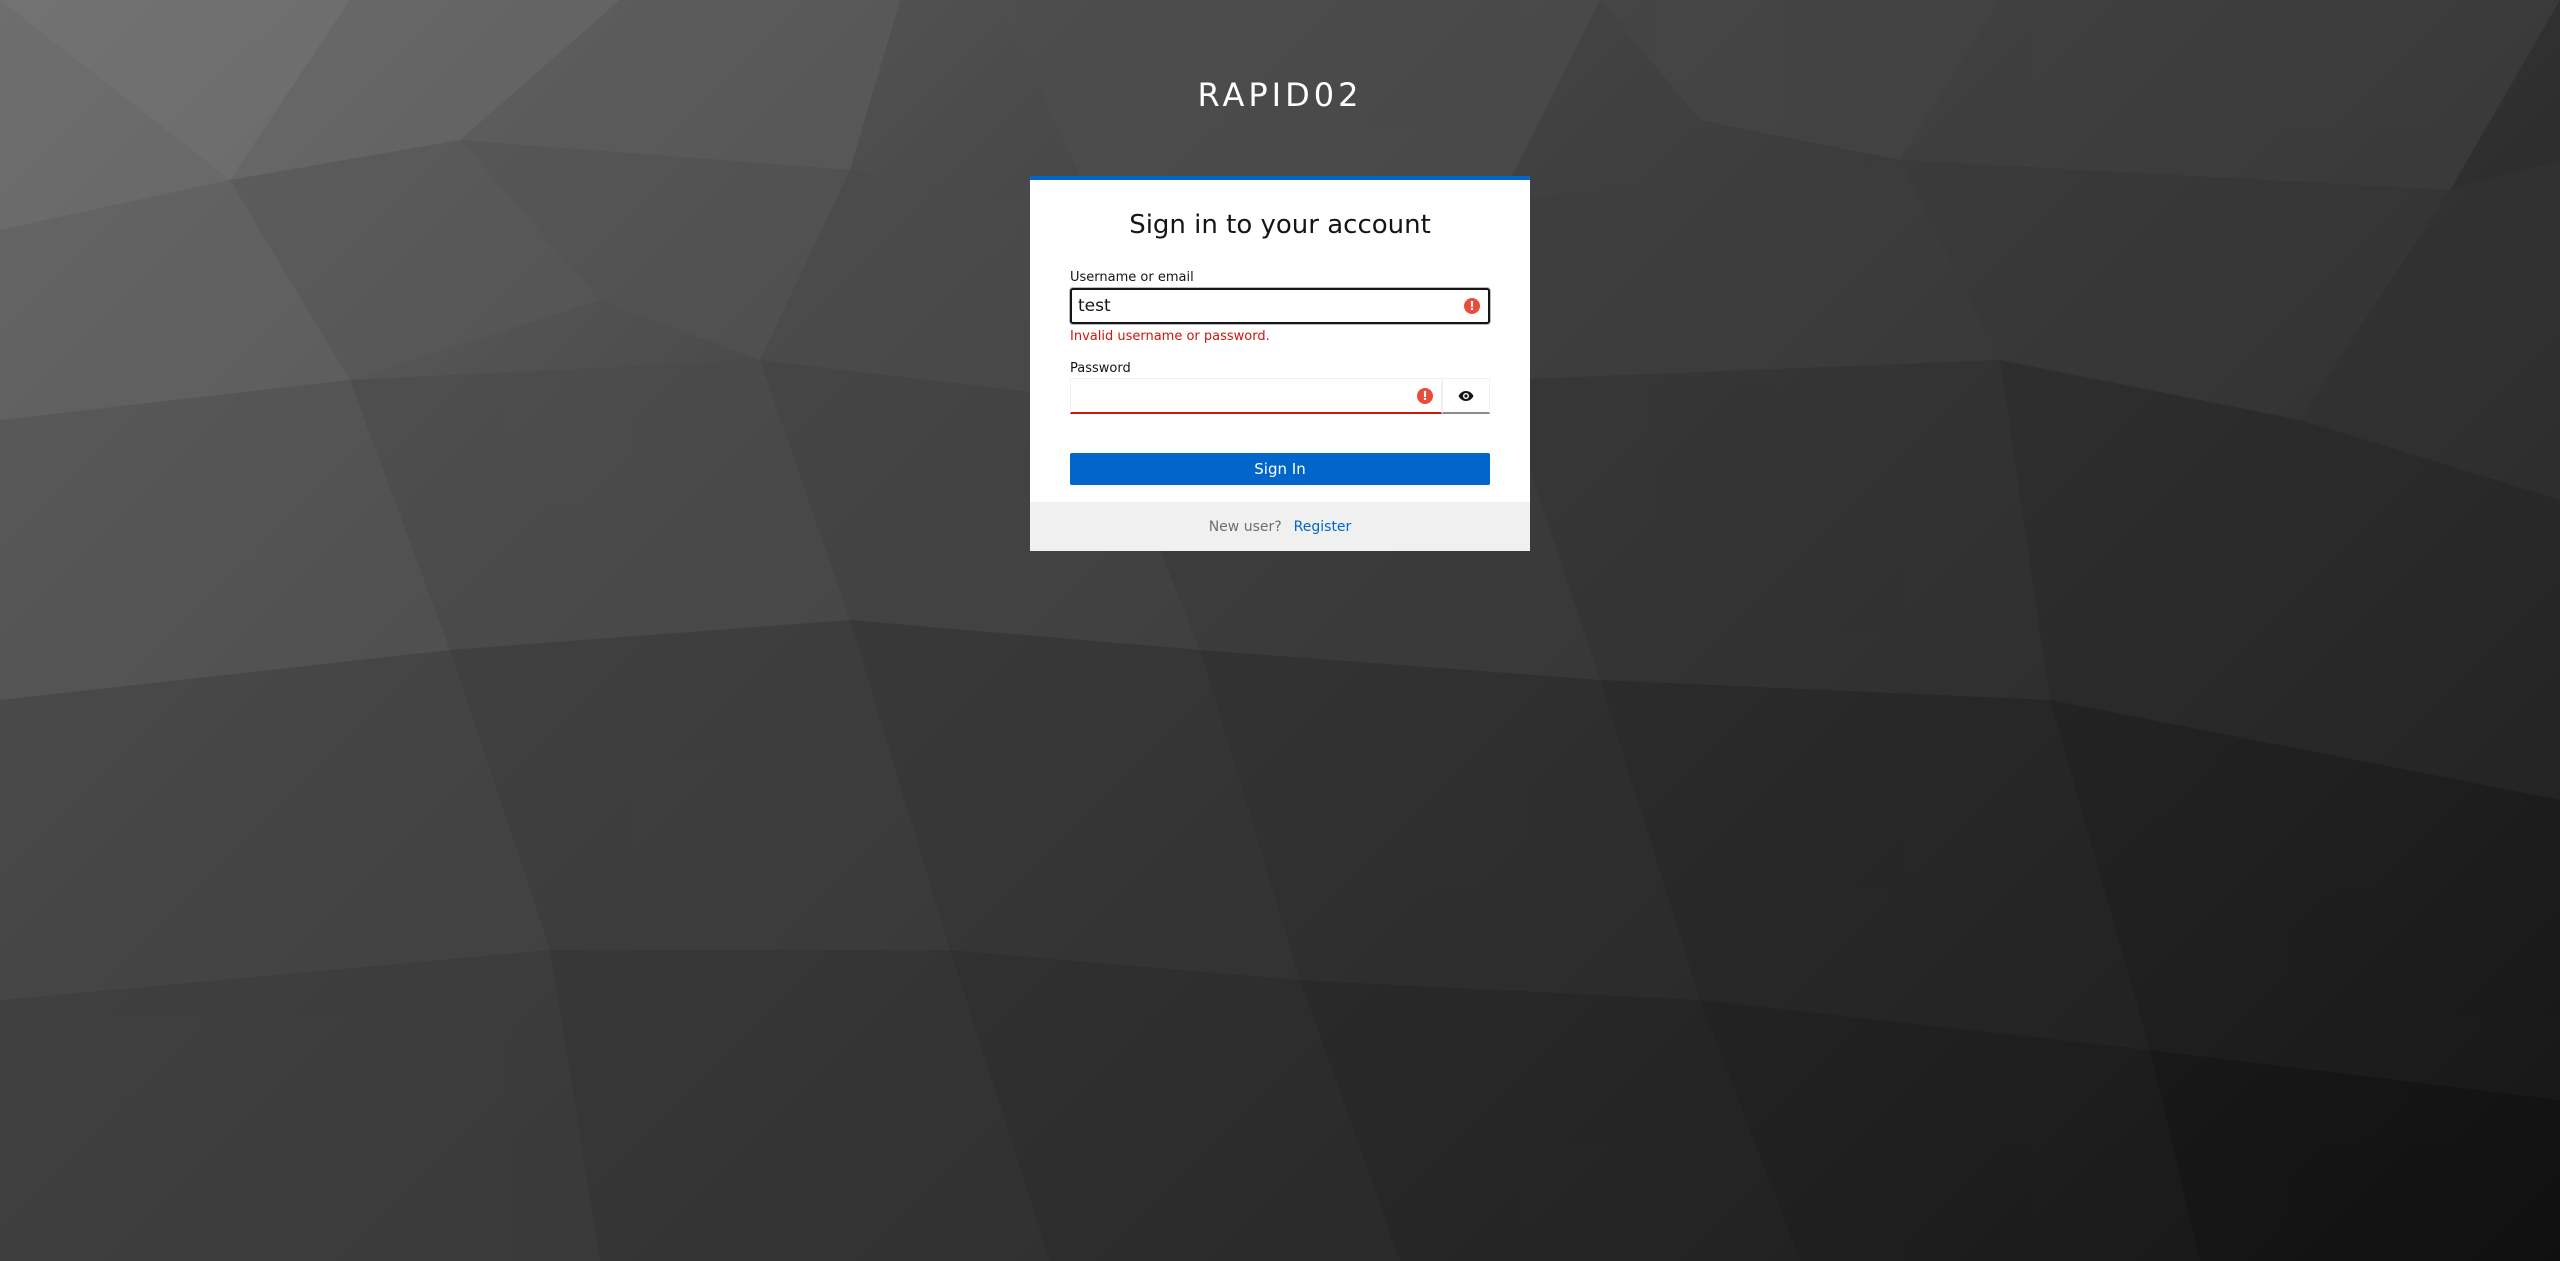  I want to click on username-input, so click(1260, 306).